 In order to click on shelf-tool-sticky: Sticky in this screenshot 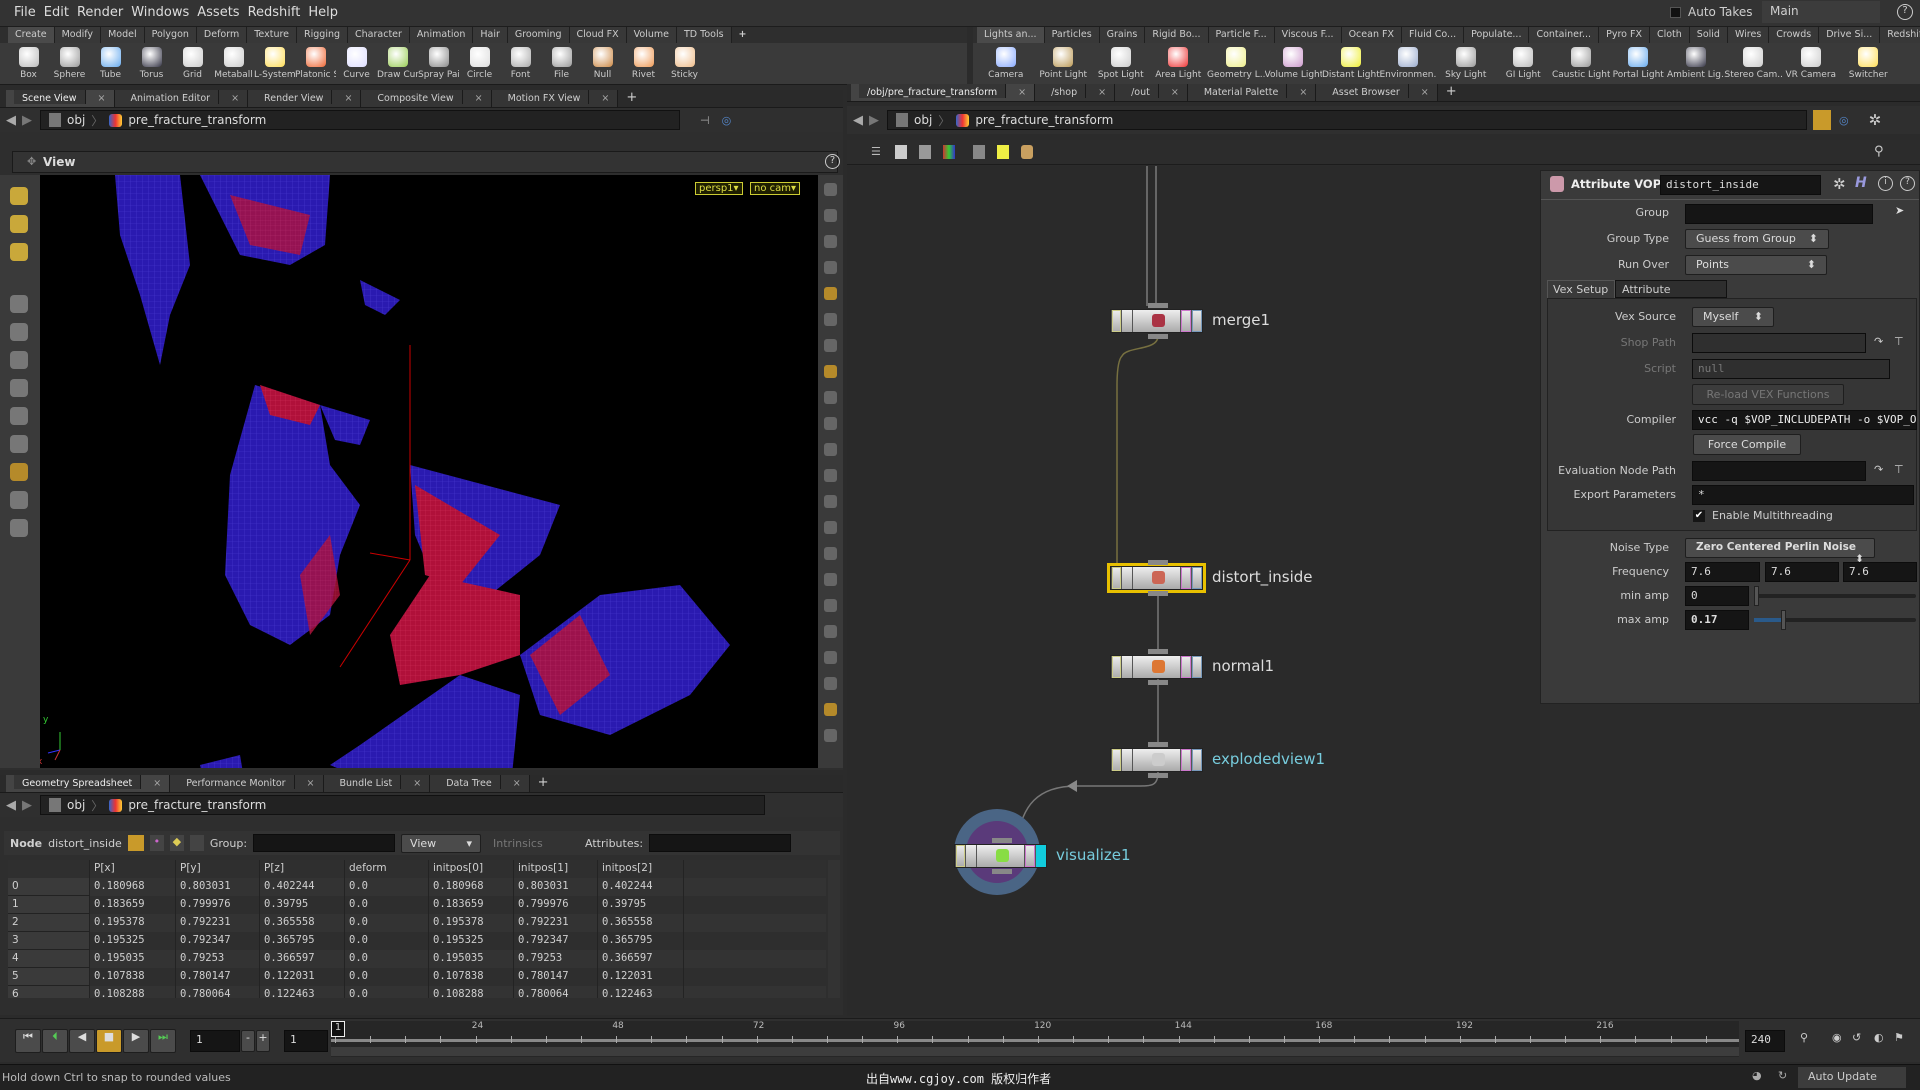, I will do `click(684, 63)`.